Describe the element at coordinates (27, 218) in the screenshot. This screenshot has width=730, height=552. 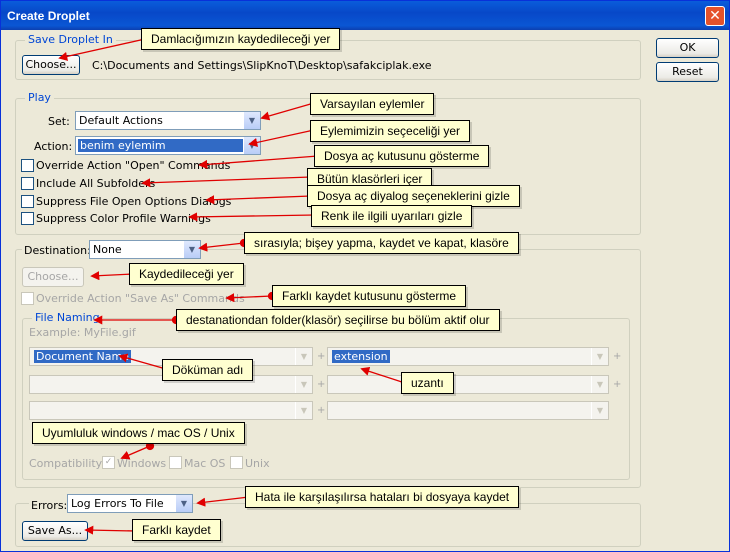
I see `suppress-color-profile-checkbox` at that location.